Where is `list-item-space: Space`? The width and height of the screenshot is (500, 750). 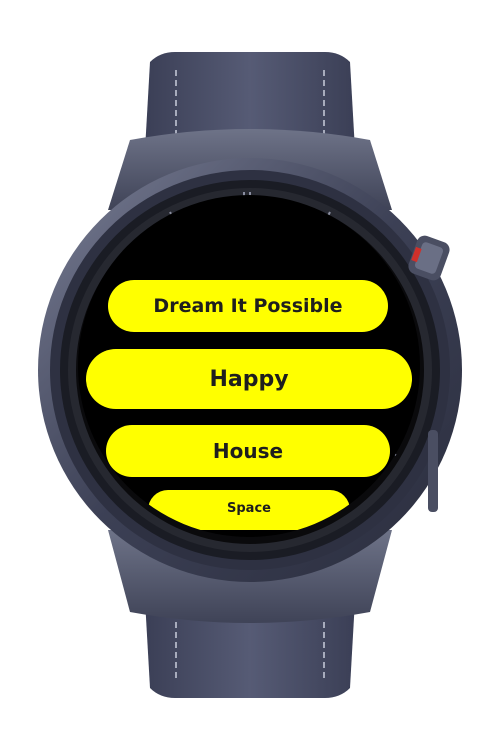 list-item-space: Space is located at coordinates (249, 510).